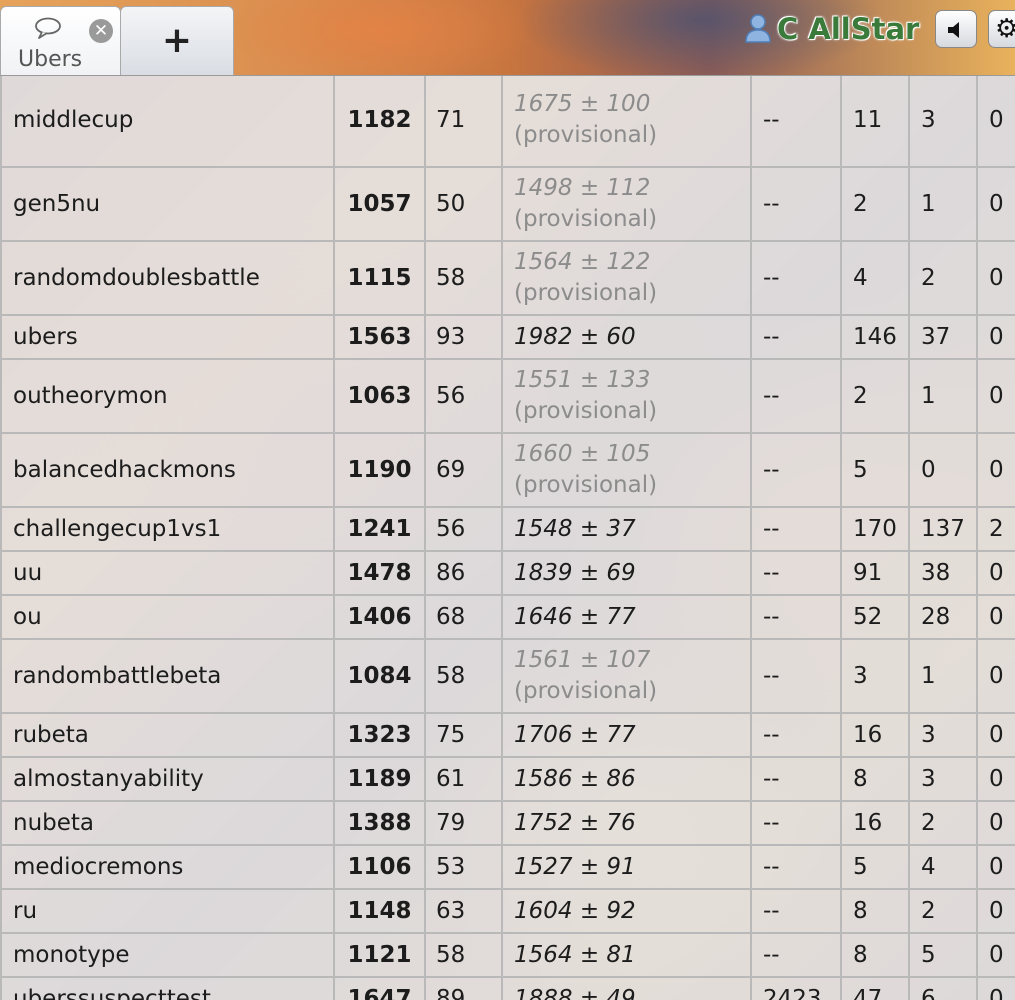 Image resolution: width=1015 pixels, height=1000 pixels. I want to click on wins-cell: 16, so click(875, 823).